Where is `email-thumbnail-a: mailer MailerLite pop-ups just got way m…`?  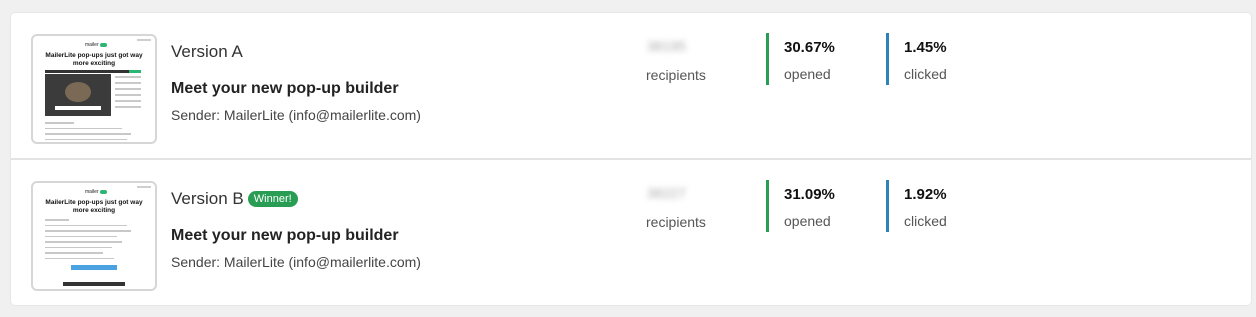 email-thumbnail-a: mailer MailerLite pop-ups just got way m… is located at coordinates (94, 89).